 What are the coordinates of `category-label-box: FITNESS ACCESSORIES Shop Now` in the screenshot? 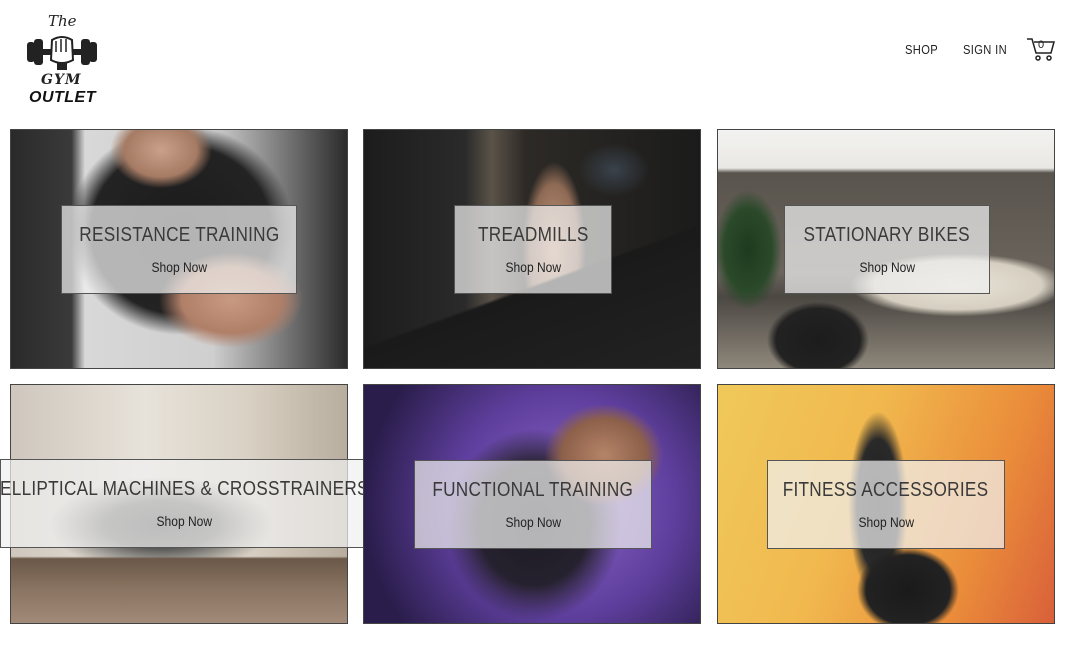 It's located at (886, 504).